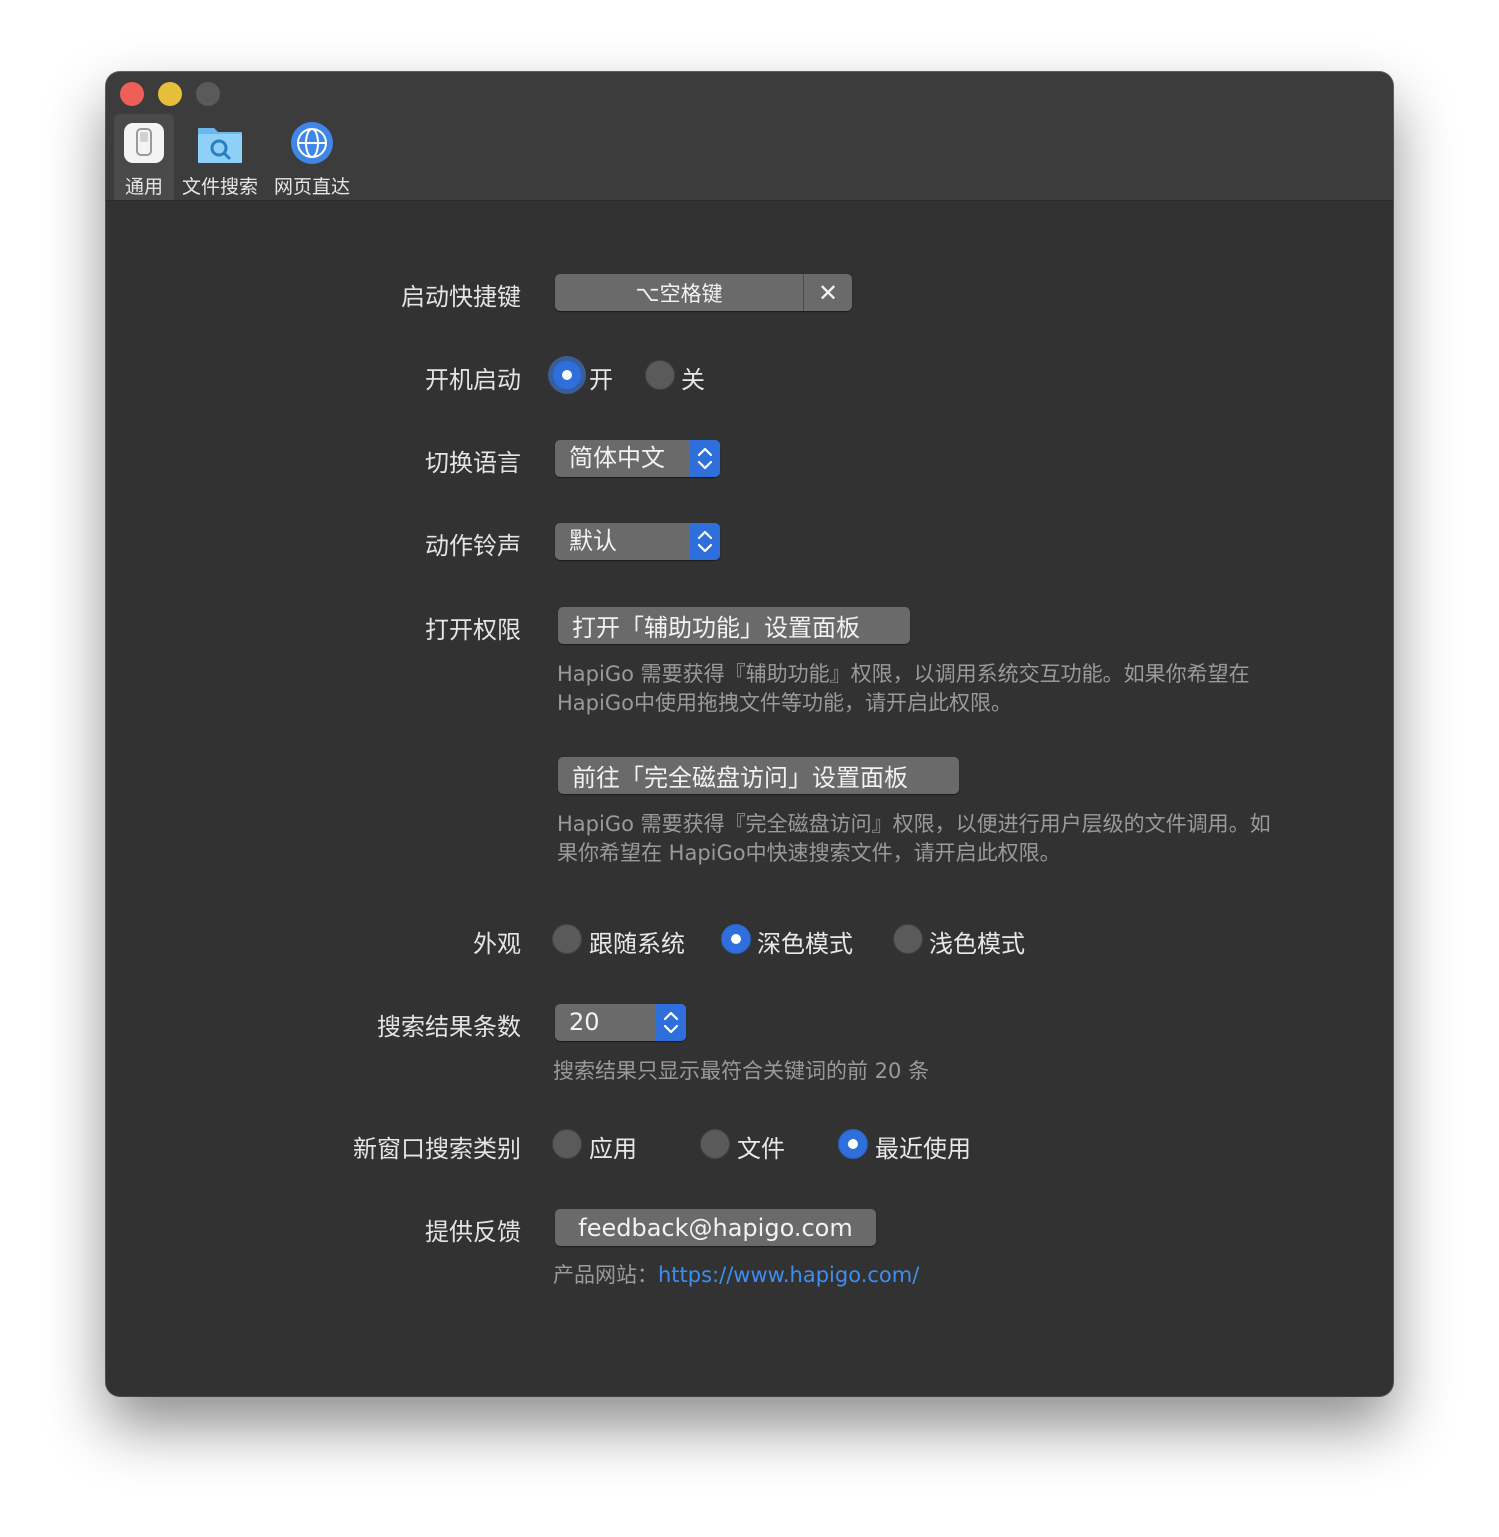 The height and width of the screenshot is (1537, 1499). What do you see at coordinates (784, 703) in the screenshot?
I see `accessibility-description-line-2: HapiGo中使用拖拽文件等功能，请开启此权限。` at bounding box center [784, 703].